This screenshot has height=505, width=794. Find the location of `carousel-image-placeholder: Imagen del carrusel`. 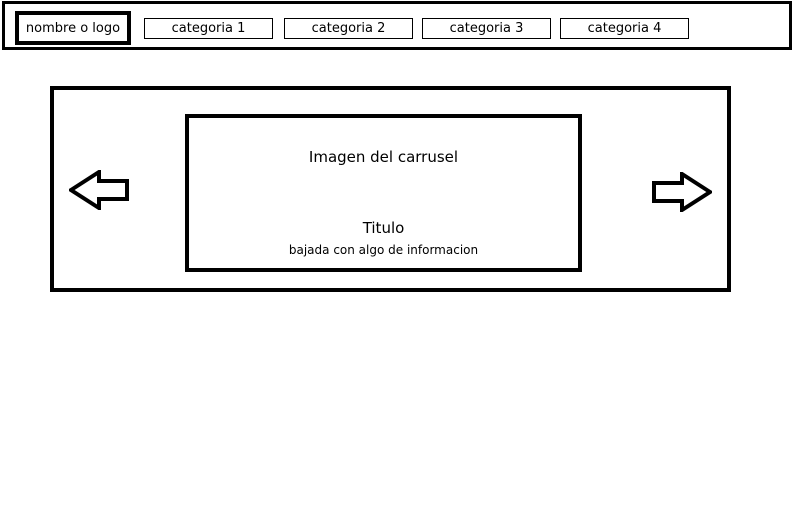

carousel-image-placeholder: Imagen del carrusel is located at coordinates (383, 157).